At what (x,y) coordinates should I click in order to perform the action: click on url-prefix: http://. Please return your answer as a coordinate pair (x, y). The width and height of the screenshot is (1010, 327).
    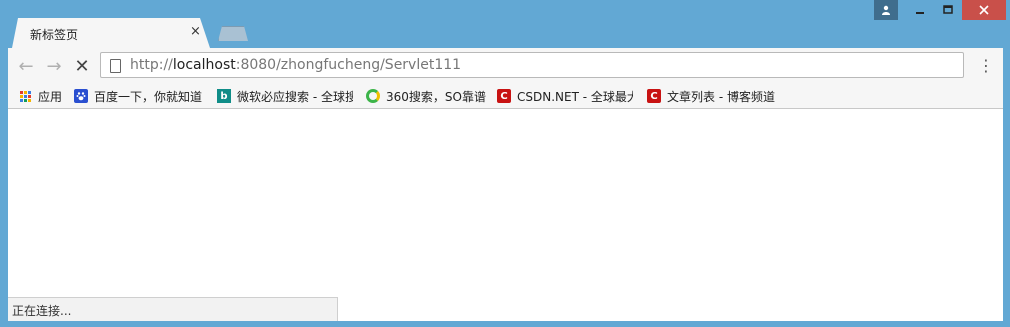
    Looking at the image, I should click on (151, 65).